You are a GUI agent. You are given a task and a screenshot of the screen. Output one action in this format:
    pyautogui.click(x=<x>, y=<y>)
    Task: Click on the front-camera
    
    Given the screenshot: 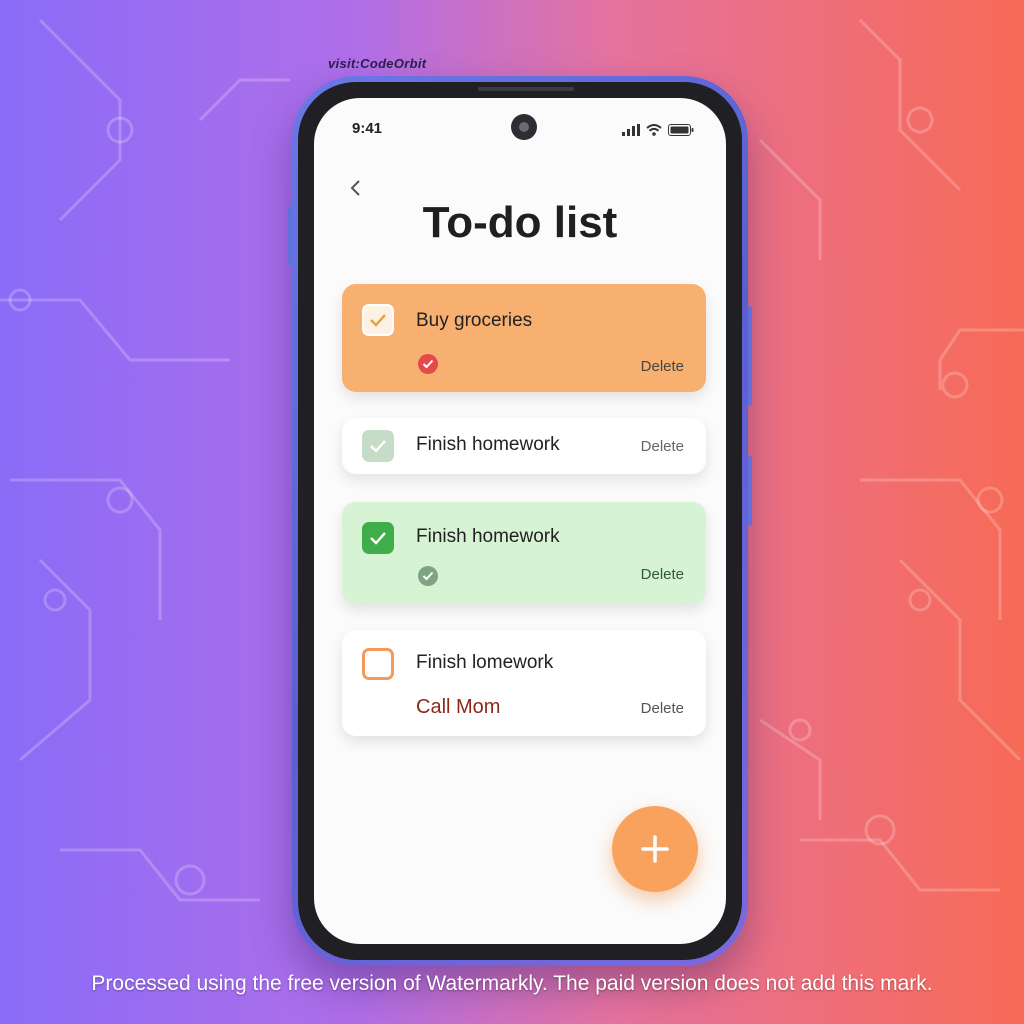 What is the action you would take?
    pyautogui.click(x=524, y=127)
    